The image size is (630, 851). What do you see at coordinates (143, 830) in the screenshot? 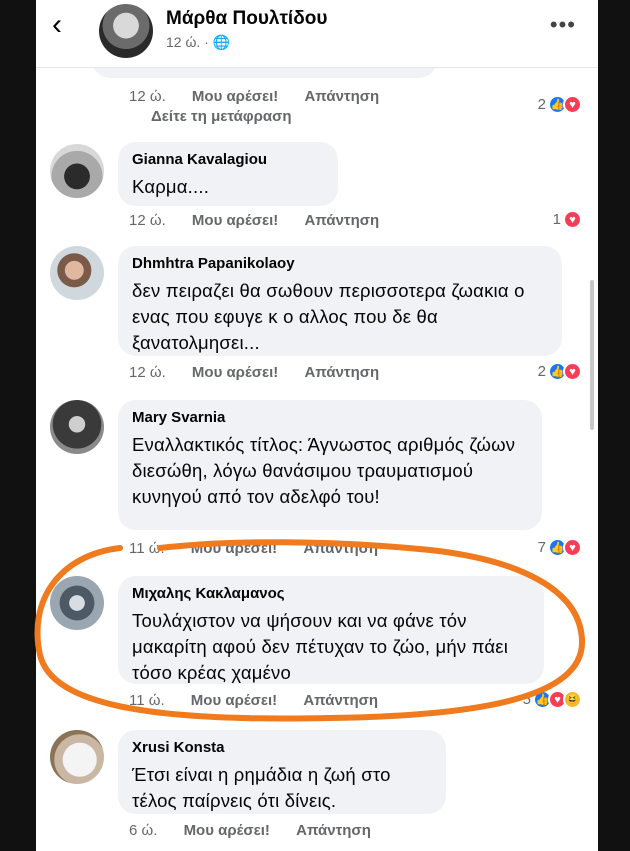
I see `comment-time: 6 ώ.` at bounding box center [143, 830].